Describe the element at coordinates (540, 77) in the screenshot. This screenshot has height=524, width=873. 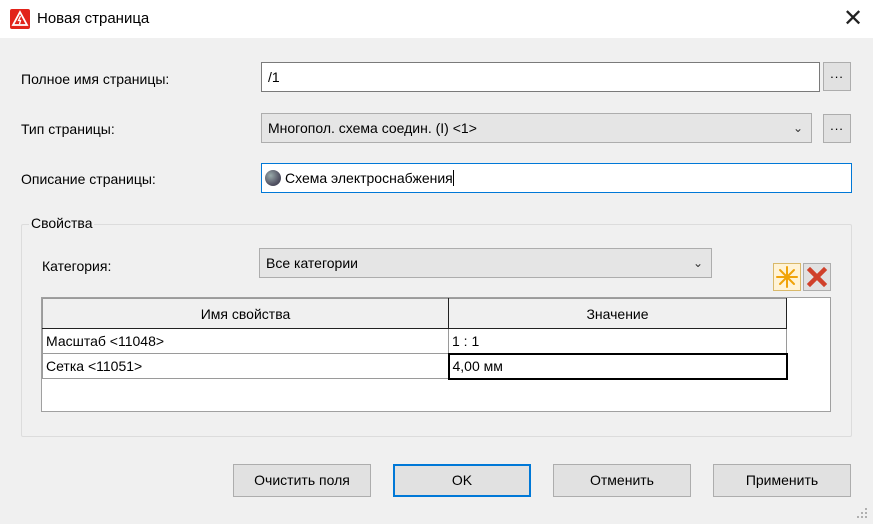
I see `full-name-input: /1` at that location.